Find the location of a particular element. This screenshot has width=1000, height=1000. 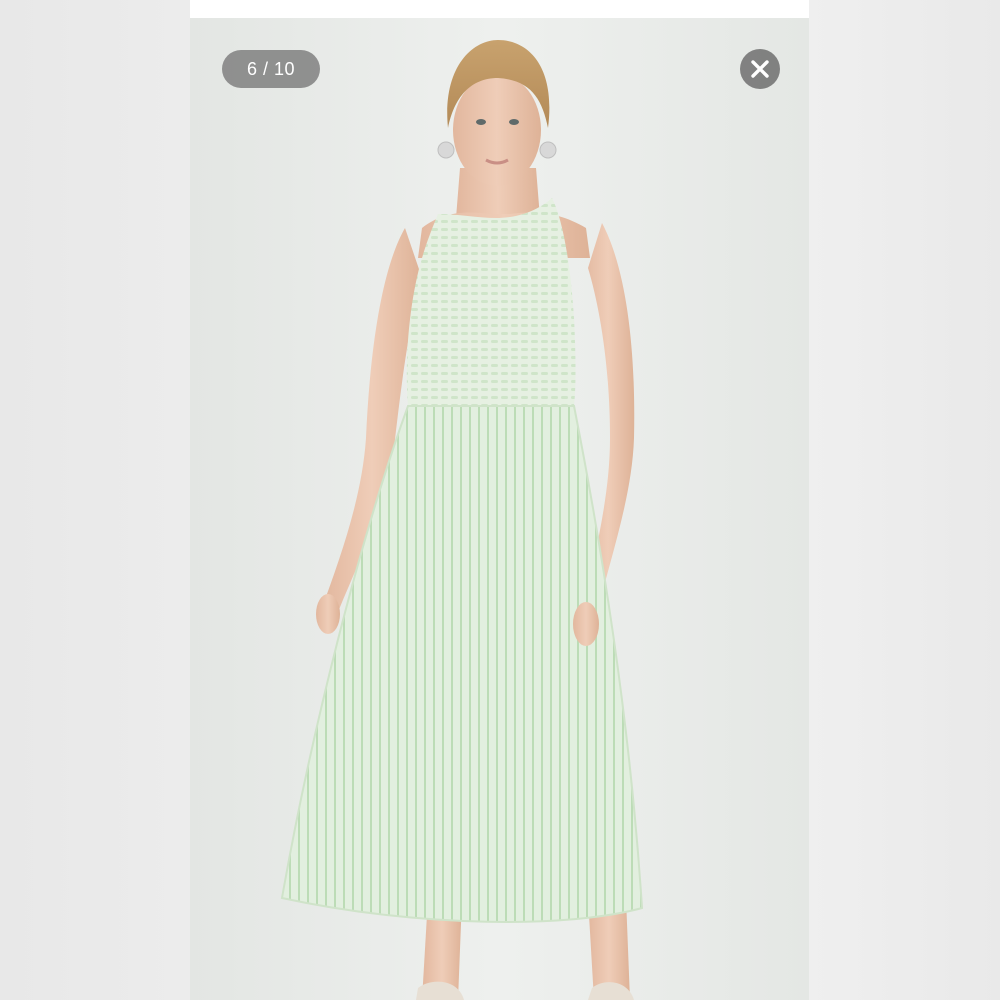

close-icon is located at coordinates (760, 69).